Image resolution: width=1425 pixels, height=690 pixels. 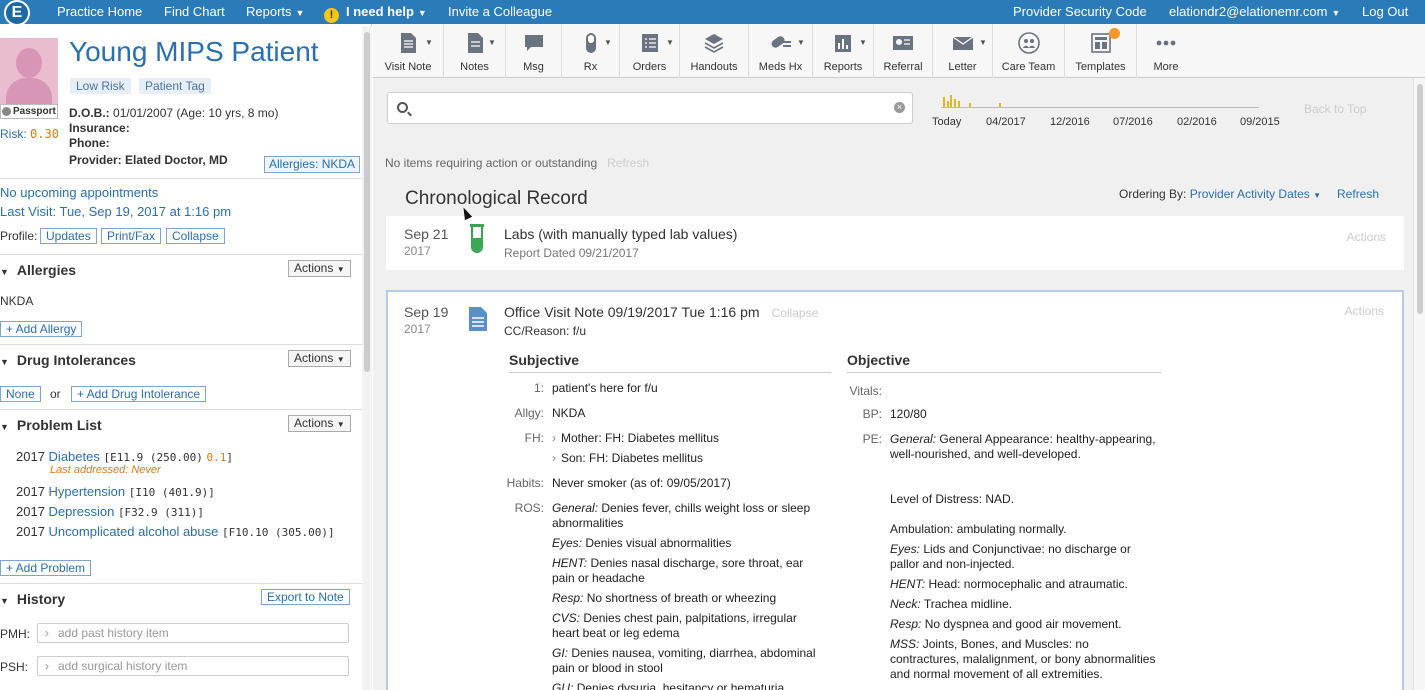 I want to click on clear-search-icon: ×, so click(x=899, y=107).